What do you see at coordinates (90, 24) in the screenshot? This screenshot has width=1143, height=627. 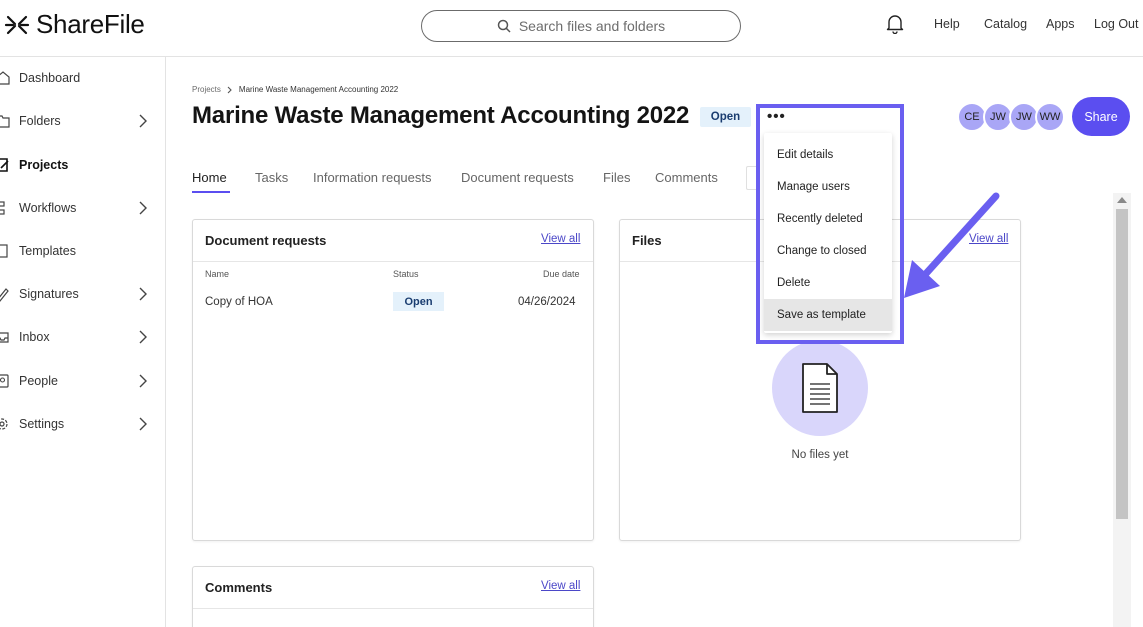 I see `app-name: ShareFile` at bounding box center [90, 24].